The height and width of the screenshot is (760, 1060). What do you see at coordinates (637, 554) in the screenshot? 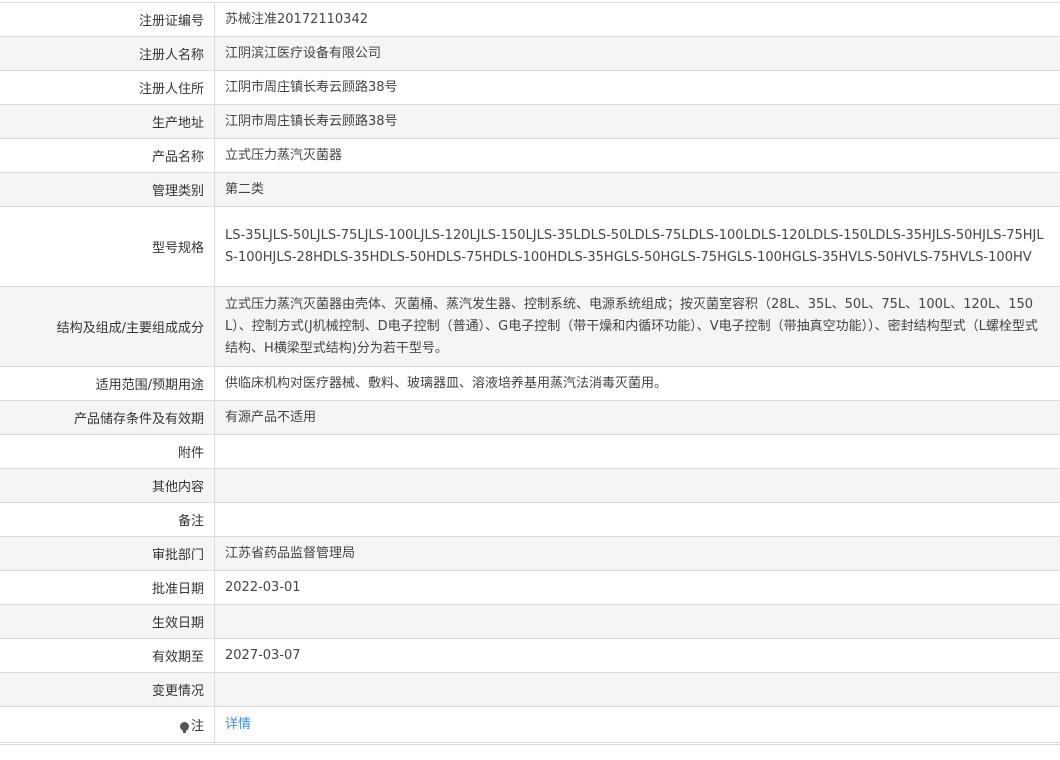
I see `field-value: 江苏省药品监督管理局` at bounding box center [637, 554].